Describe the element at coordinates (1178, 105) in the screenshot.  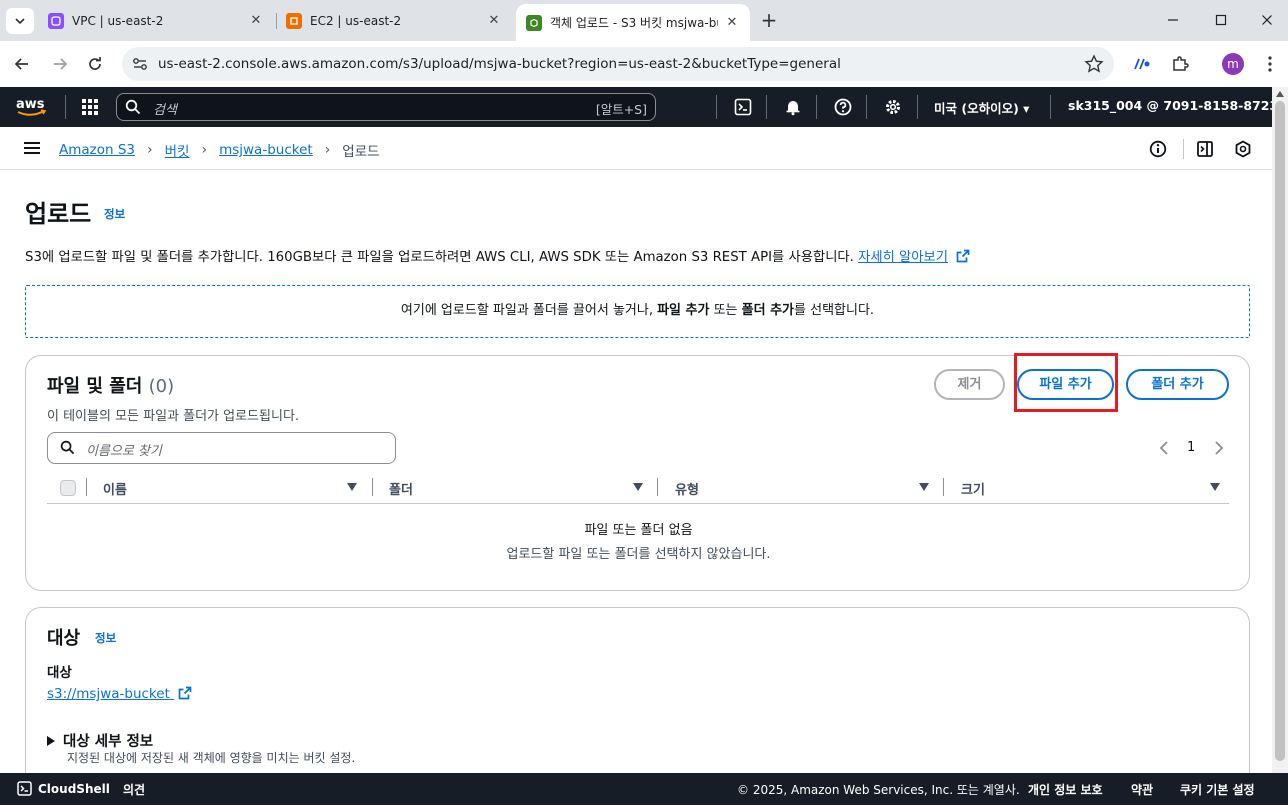
I see `account-menu: sk315_004 @ 7091-8158-8723 ▾` at that location.